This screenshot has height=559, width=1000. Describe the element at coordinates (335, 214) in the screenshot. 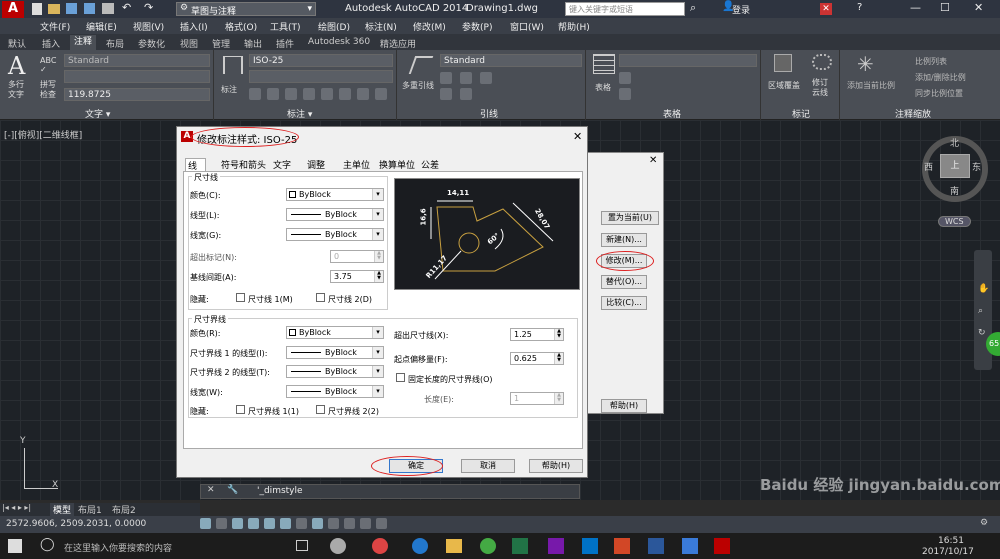

I see `dim-linetype-select: ByBlock ▾` at that location.